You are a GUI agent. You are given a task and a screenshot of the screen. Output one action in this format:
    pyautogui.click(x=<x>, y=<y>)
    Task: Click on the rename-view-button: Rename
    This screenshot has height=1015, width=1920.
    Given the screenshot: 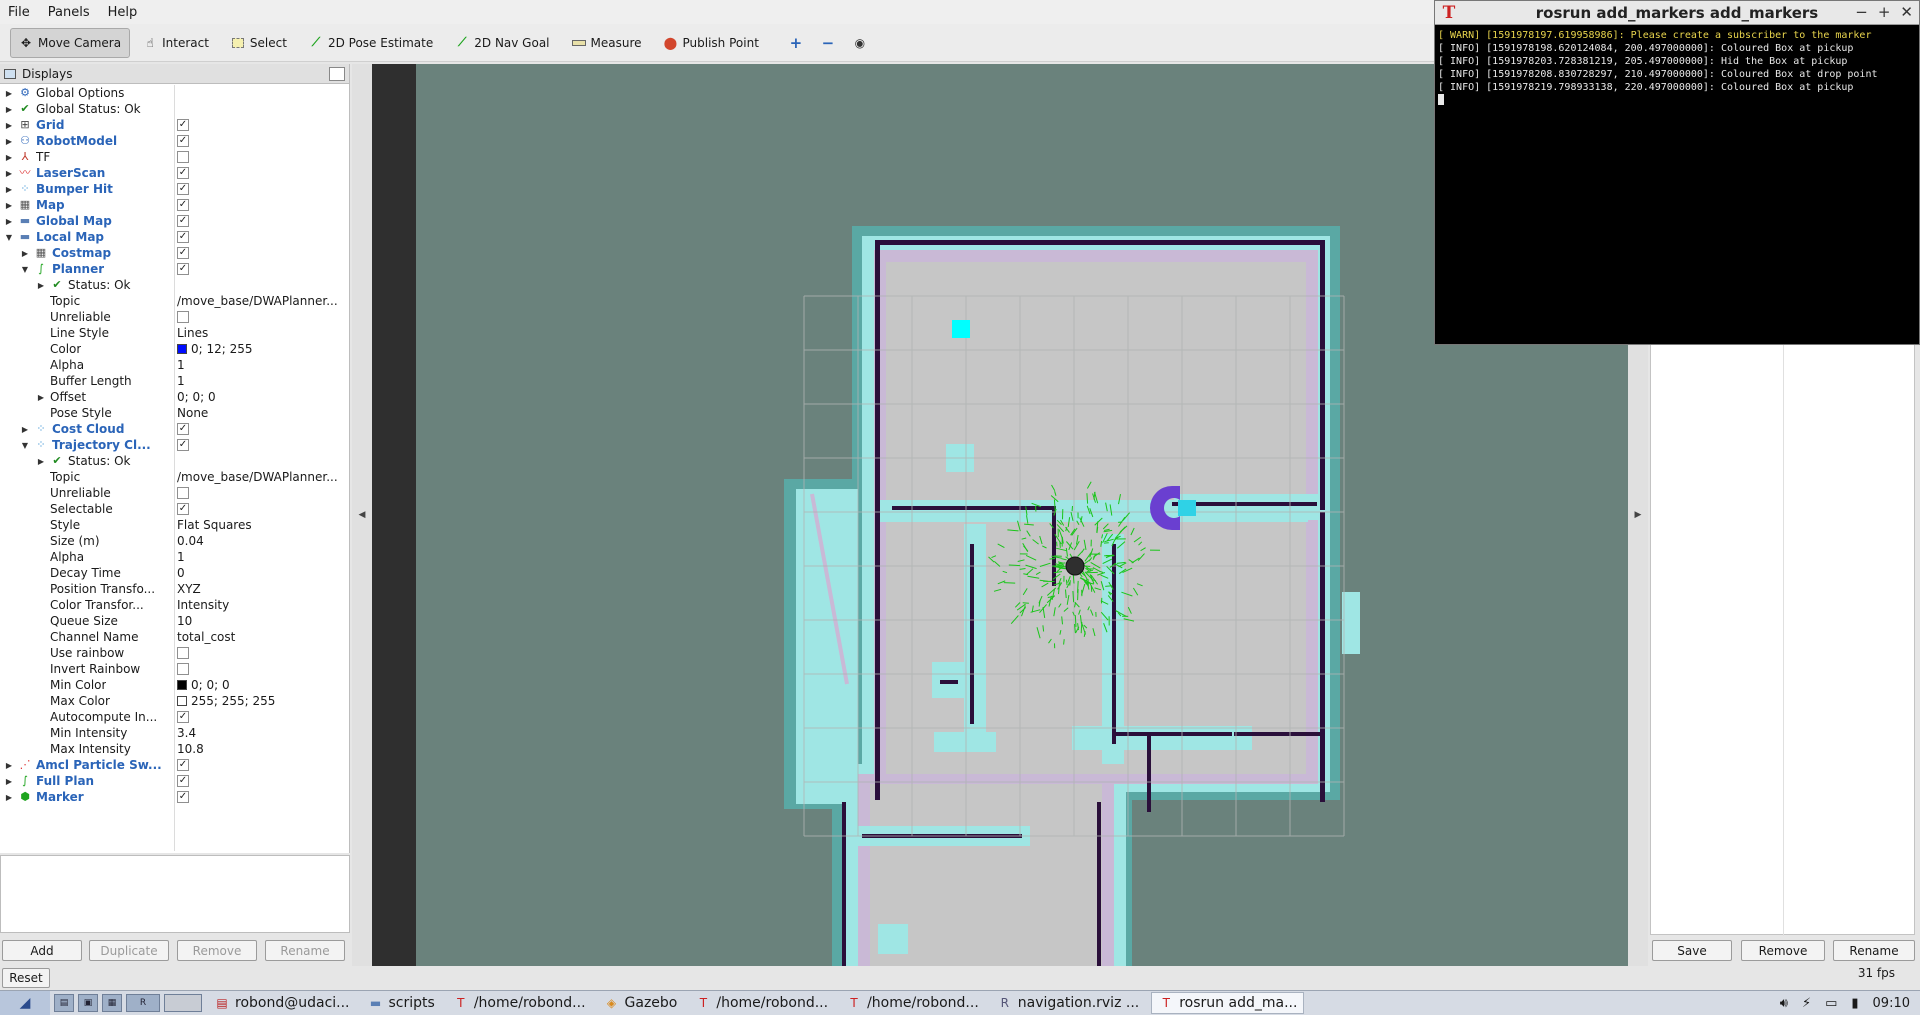 What is the action you would take?
    pyautogui.click(x=1874, y=950)
    